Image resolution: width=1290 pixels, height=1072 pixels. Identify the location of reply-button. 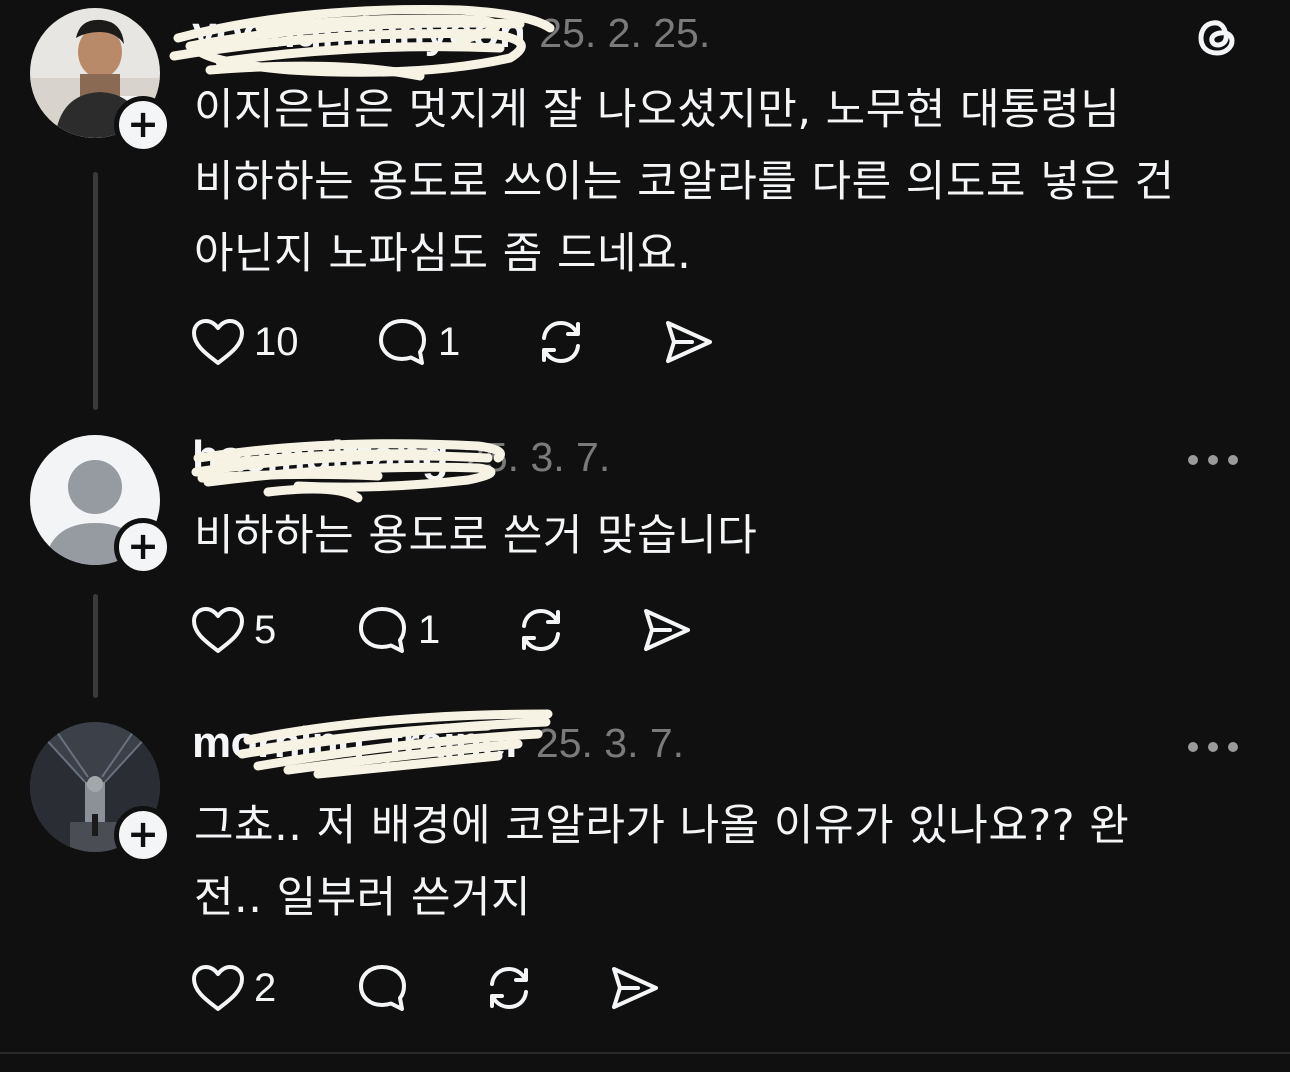
(419, 988).